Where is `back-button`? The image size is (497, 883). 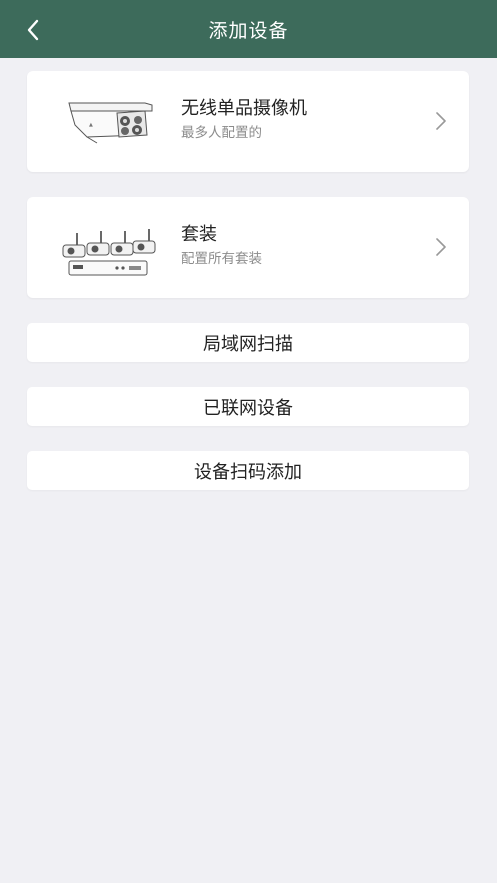
back-button is located at coordinates (33, 30).